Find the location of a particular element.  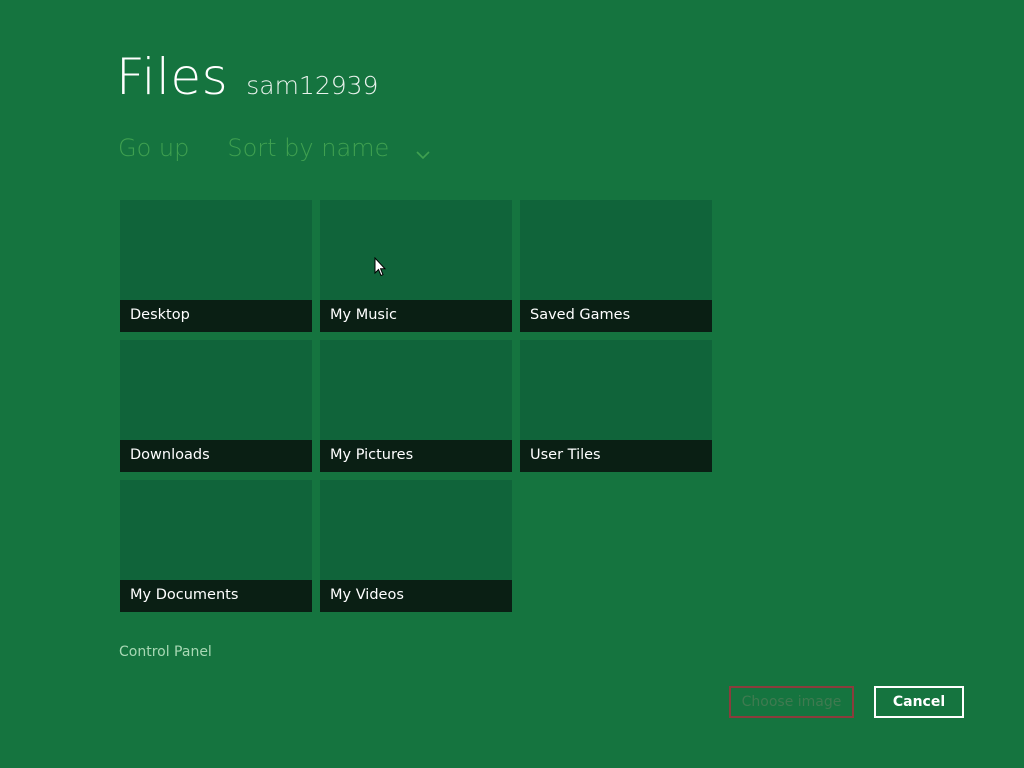

chevron-down-icon is located at coordinates (423, 150).